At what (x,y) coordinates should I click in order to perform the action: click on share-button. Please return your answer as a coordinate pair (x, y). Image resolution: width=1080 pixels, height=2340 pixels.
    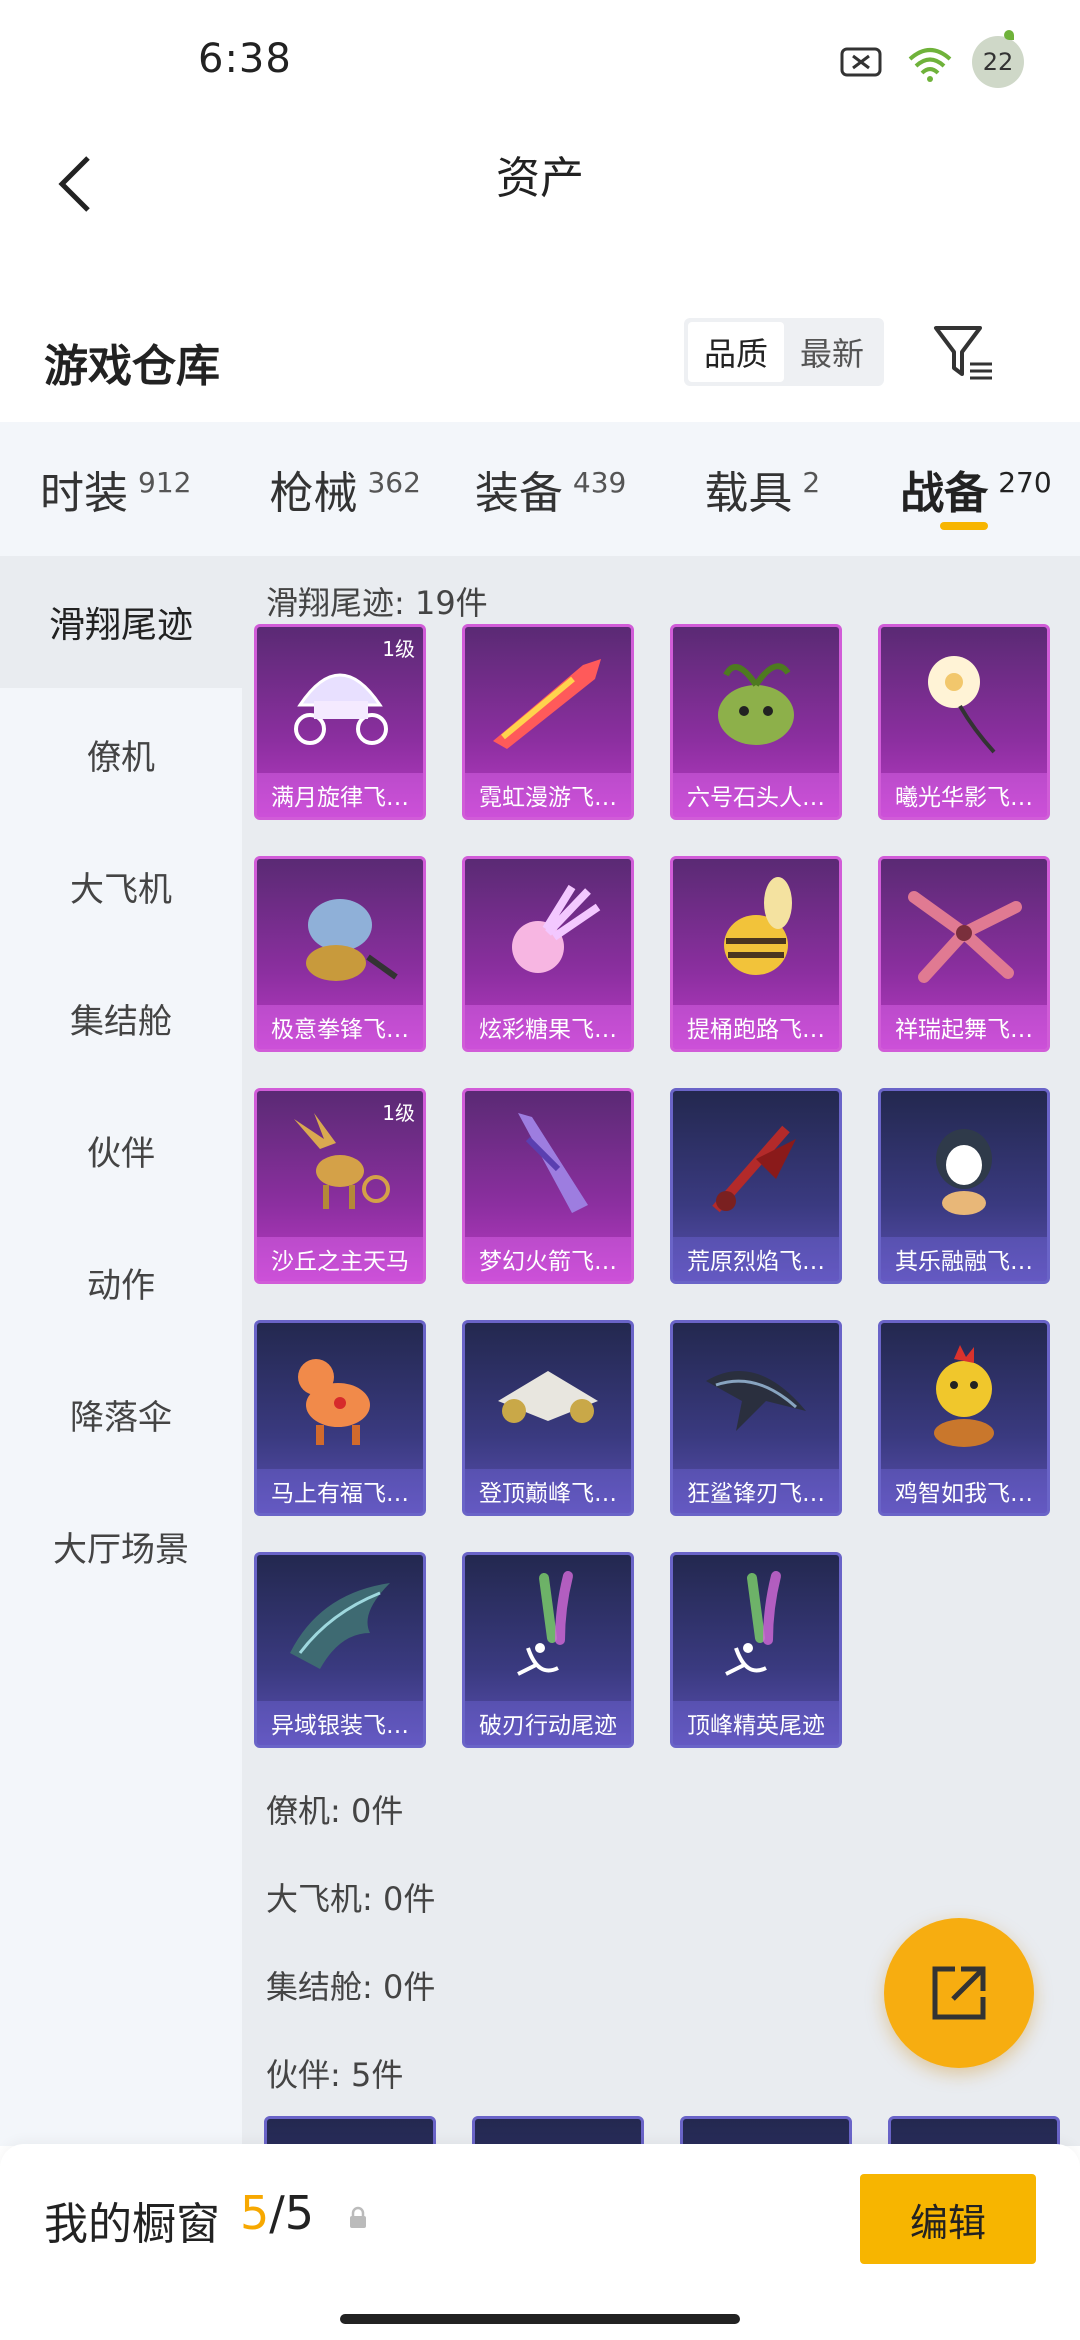
    Looking at the image, I should click on (959, 1993).